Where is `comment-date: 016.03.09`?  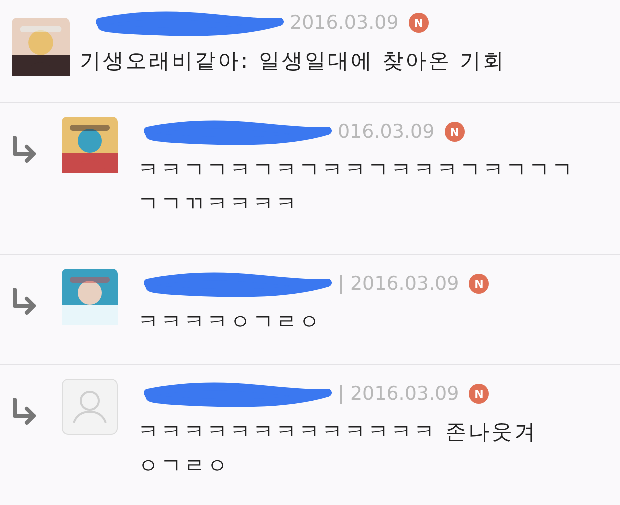 comment-date: 016.03.09 is located at coordinates (386, 132).